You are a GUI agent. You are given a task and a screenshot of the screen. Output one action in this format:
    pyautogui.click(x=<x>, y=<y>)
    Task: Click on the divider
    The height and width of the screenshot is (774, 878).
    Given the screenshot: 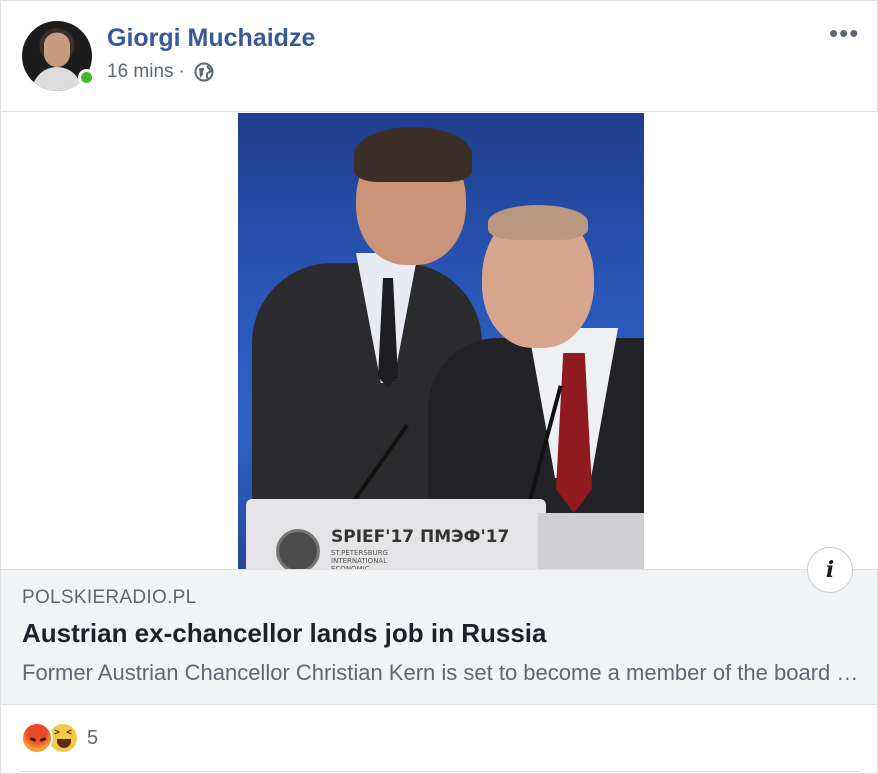 What is the action you would take?
    pyautogui.click(x=440, y=771)
    